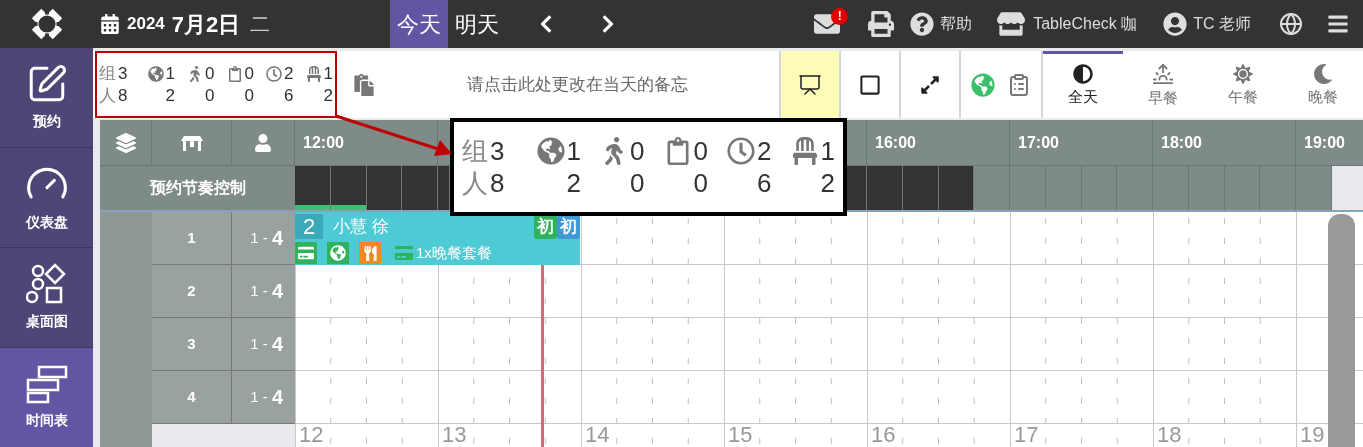 This screenshot has height=447, width=1363. Describe the element at coordinates (881, 24) in the screenshot. I see `print-icon` at that location.